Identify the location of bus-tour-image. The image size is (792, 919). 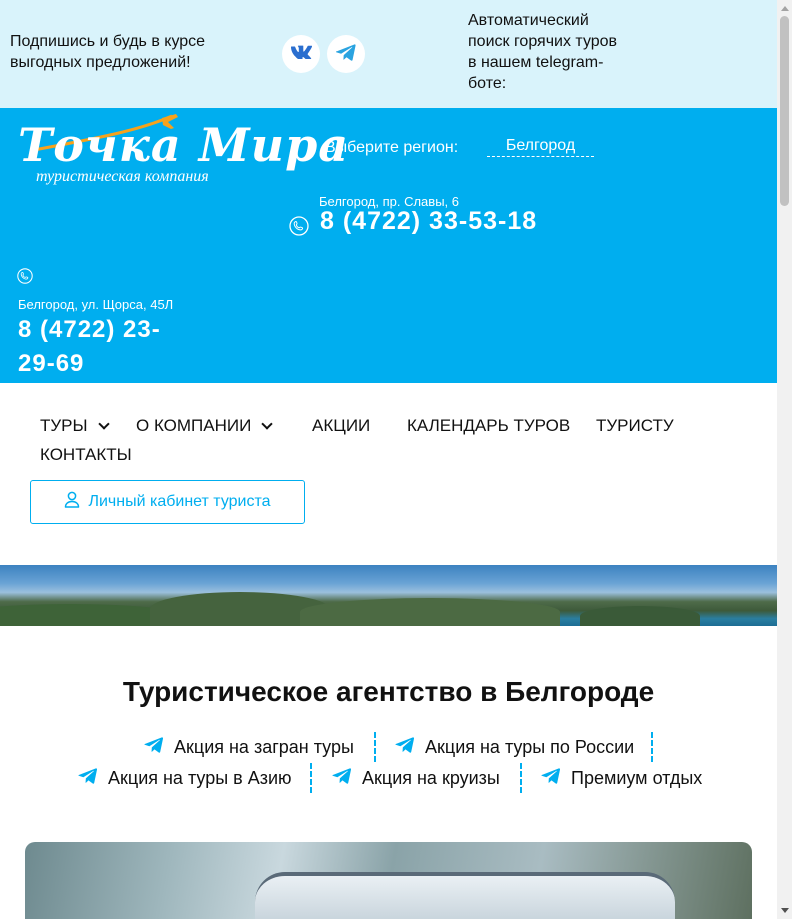
(388, 880).